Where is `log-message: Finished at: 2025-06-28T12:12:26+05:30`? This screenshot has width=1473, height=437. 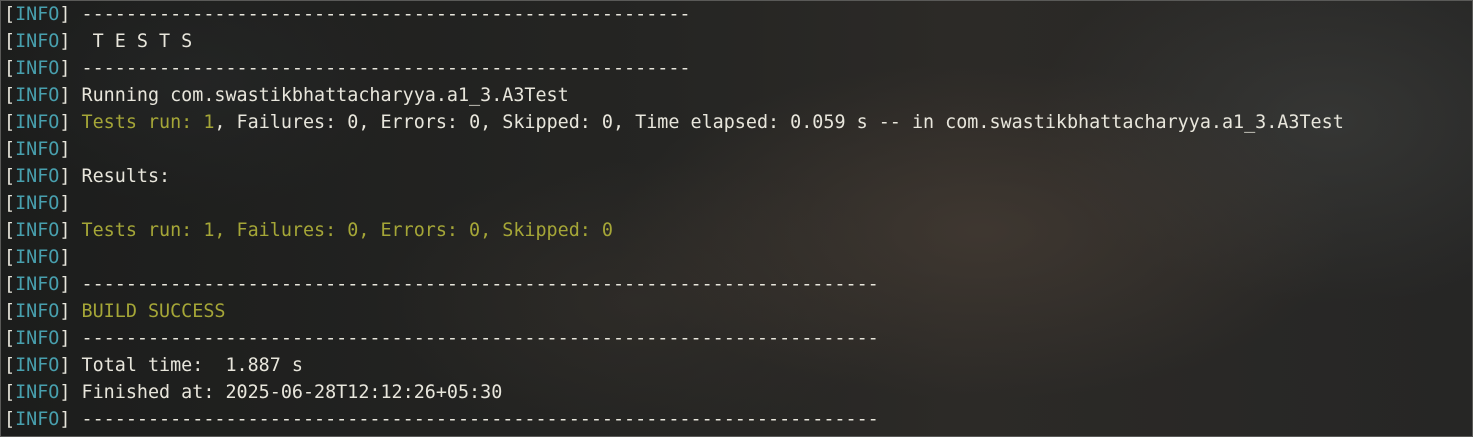
log-message: Finished at: 2025-06-28T12:12:26+05:30 is located at coordinates (286, 392).